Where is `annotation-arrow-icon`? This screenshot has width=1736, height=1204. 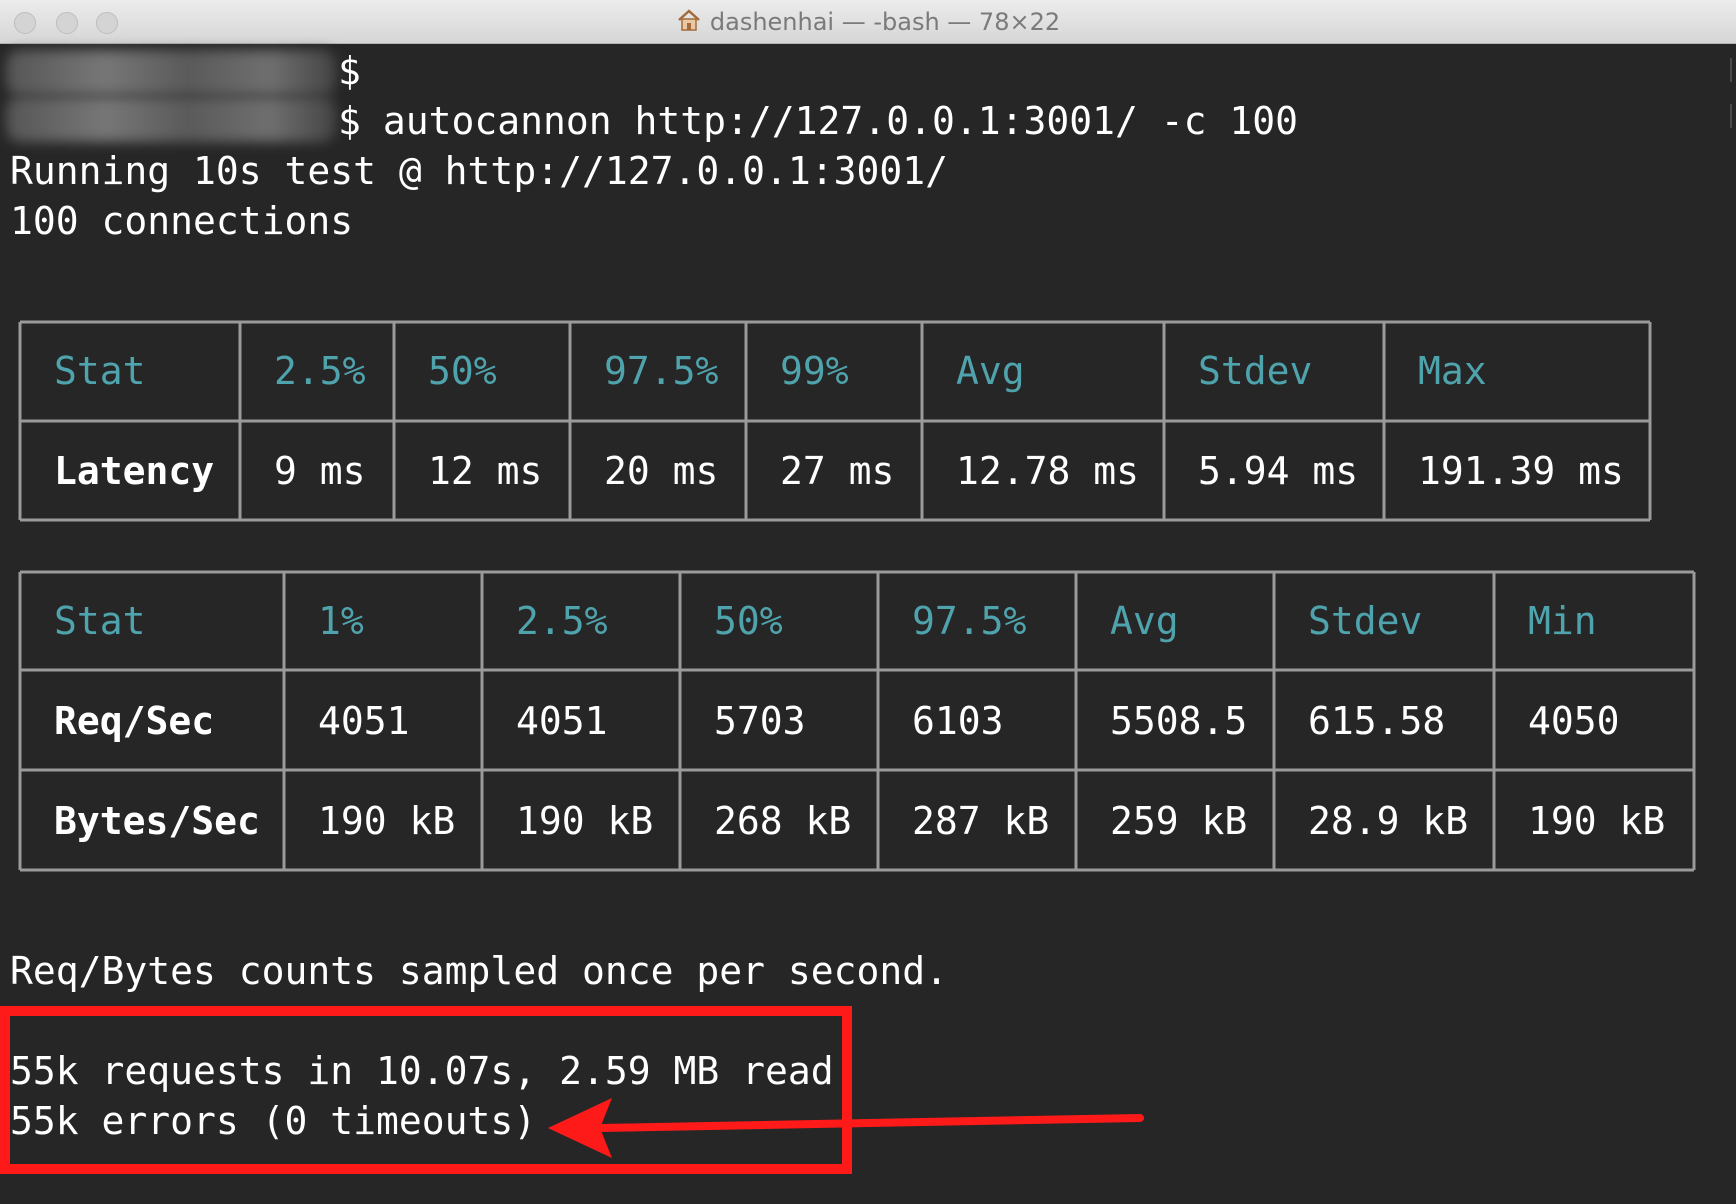
annotation-arrow-icon is located at coordinates (846, 1128).